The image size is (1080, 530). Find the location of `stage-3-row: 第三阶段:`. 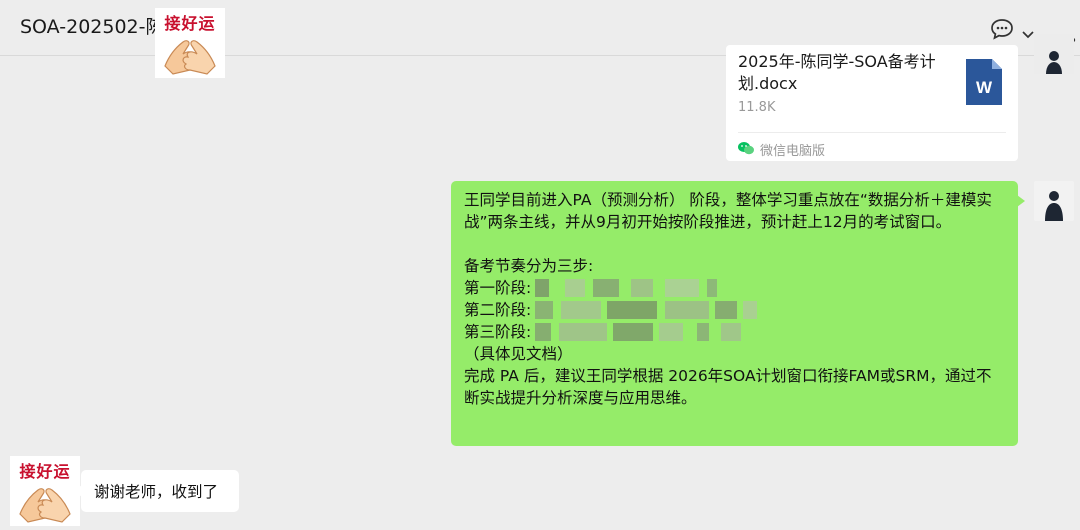

stage-3-row: 第三阶段: is located at coordinates (735, 332).